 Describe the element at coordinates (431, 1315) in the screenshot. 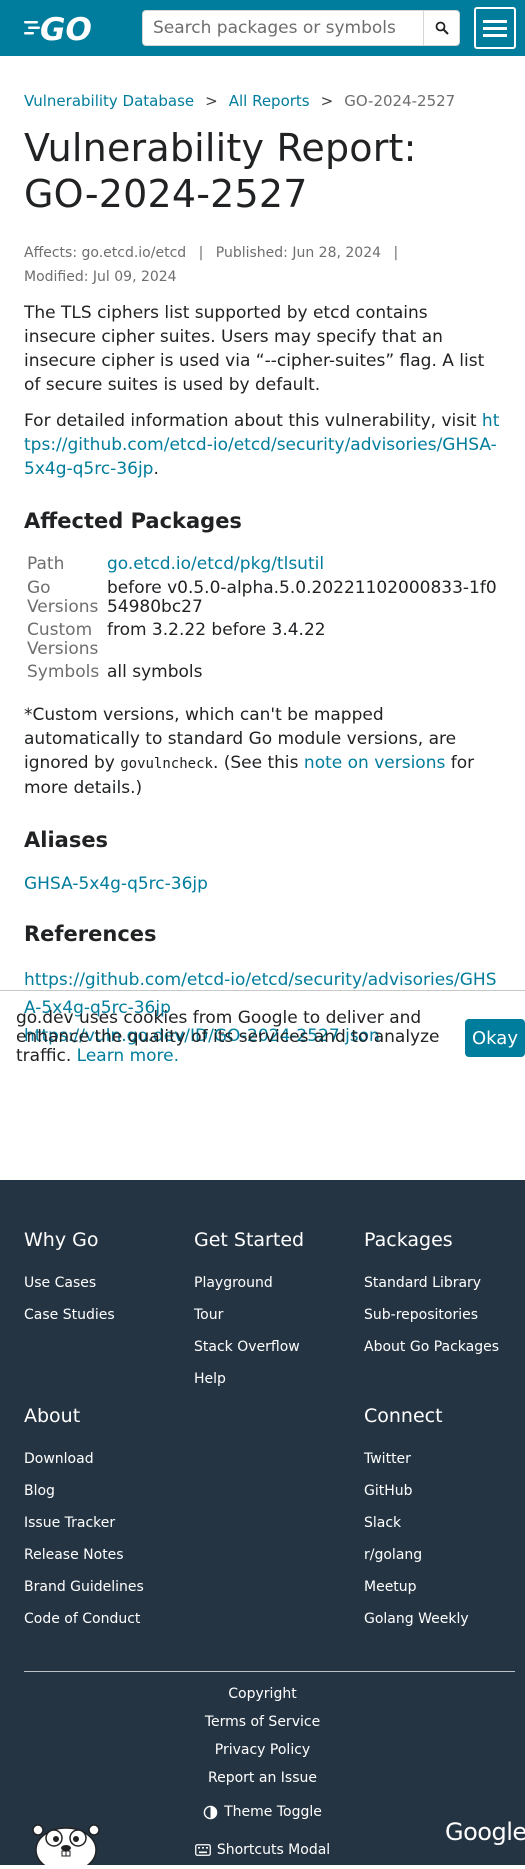

I see `footer-link: Sub-repositories` at that location.